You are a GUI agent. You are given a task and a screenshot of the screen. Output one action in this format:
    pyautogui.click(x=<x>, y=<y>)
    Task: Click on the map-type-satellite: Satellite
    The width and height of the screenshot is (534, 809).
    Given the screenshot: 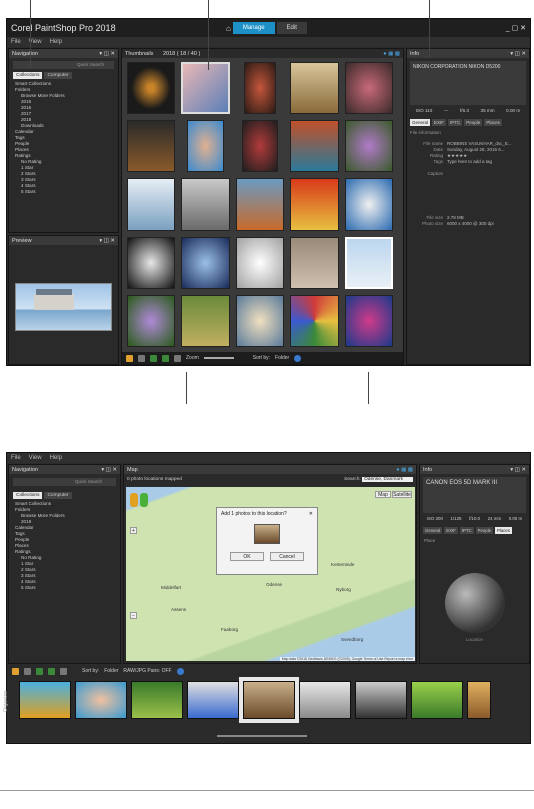 What is the action you would take?
    pyautogui.click(x=402, y=494)
    